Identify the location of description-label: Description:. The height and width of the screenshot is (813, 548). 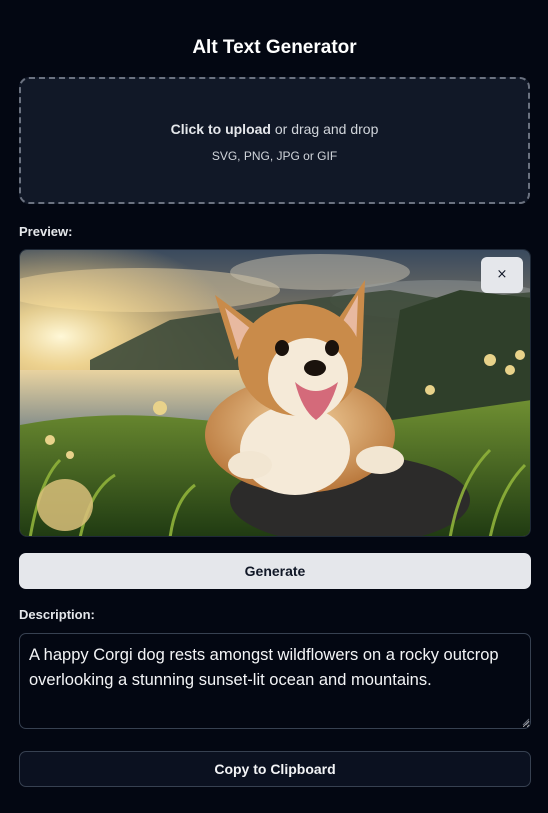
(57, 614).